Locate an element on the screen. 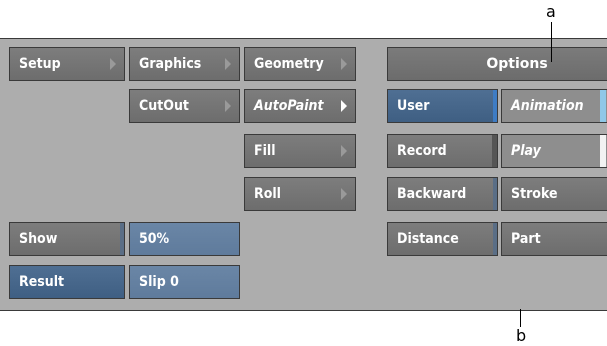  part-button: Part is located at coordinates (554, 239).